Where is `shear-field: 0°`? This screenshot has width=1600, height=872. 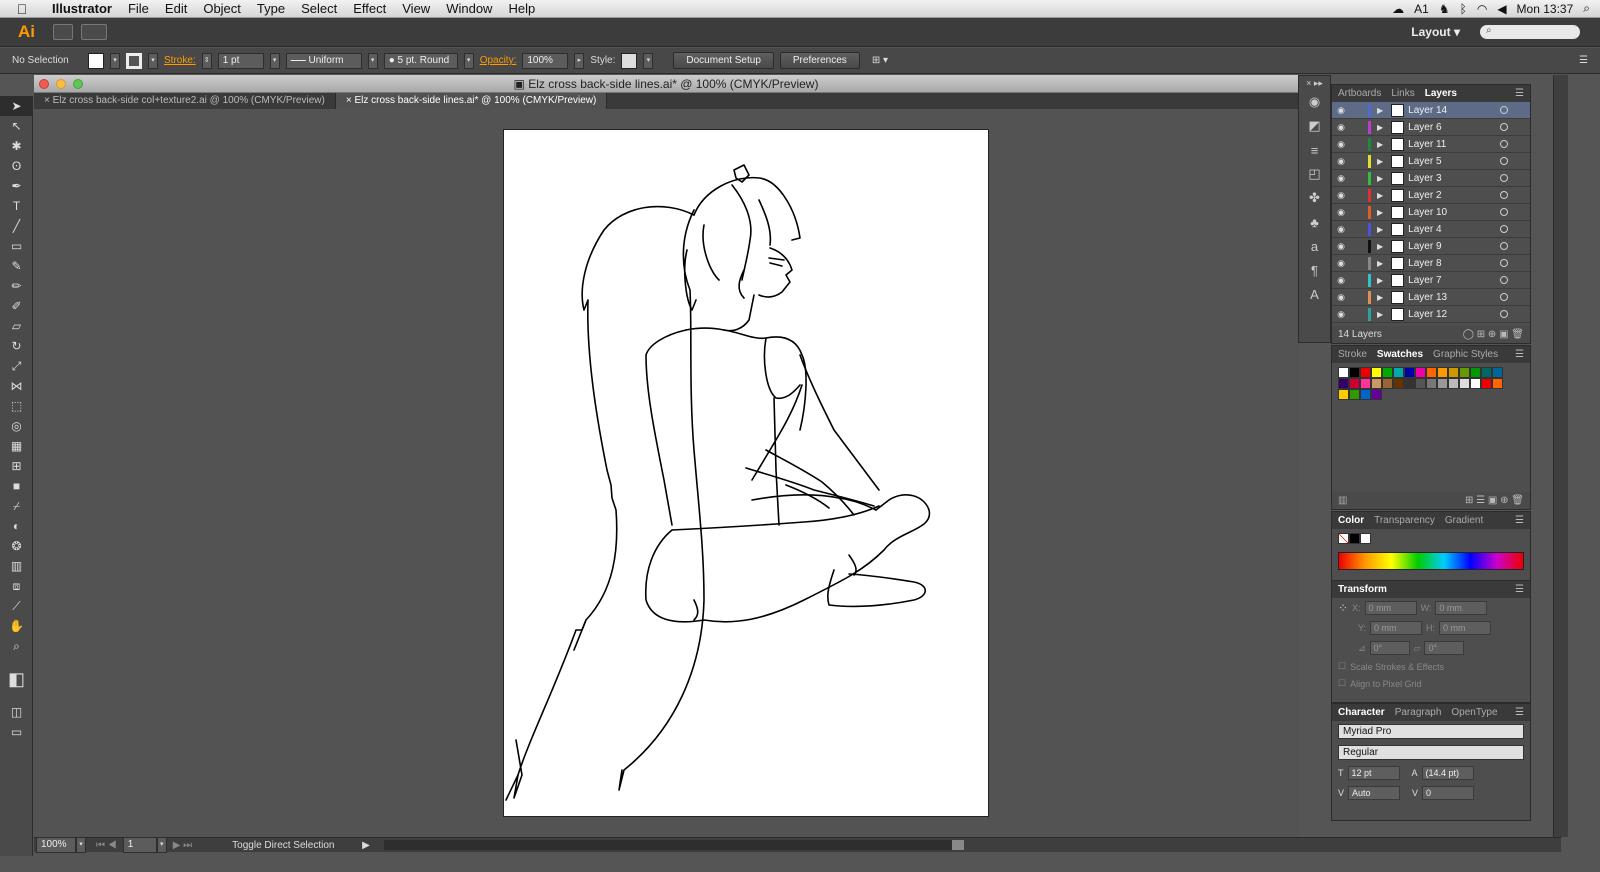 shear-field: 0° is located at coordinates (1444, 648).